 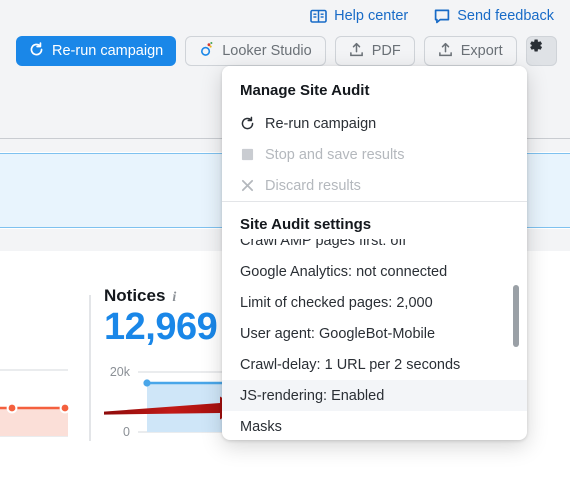 What do you see at coordinates (206, 51) in the screenshot?
I see `looker-studio-icon` at bounding box center [206, 51].